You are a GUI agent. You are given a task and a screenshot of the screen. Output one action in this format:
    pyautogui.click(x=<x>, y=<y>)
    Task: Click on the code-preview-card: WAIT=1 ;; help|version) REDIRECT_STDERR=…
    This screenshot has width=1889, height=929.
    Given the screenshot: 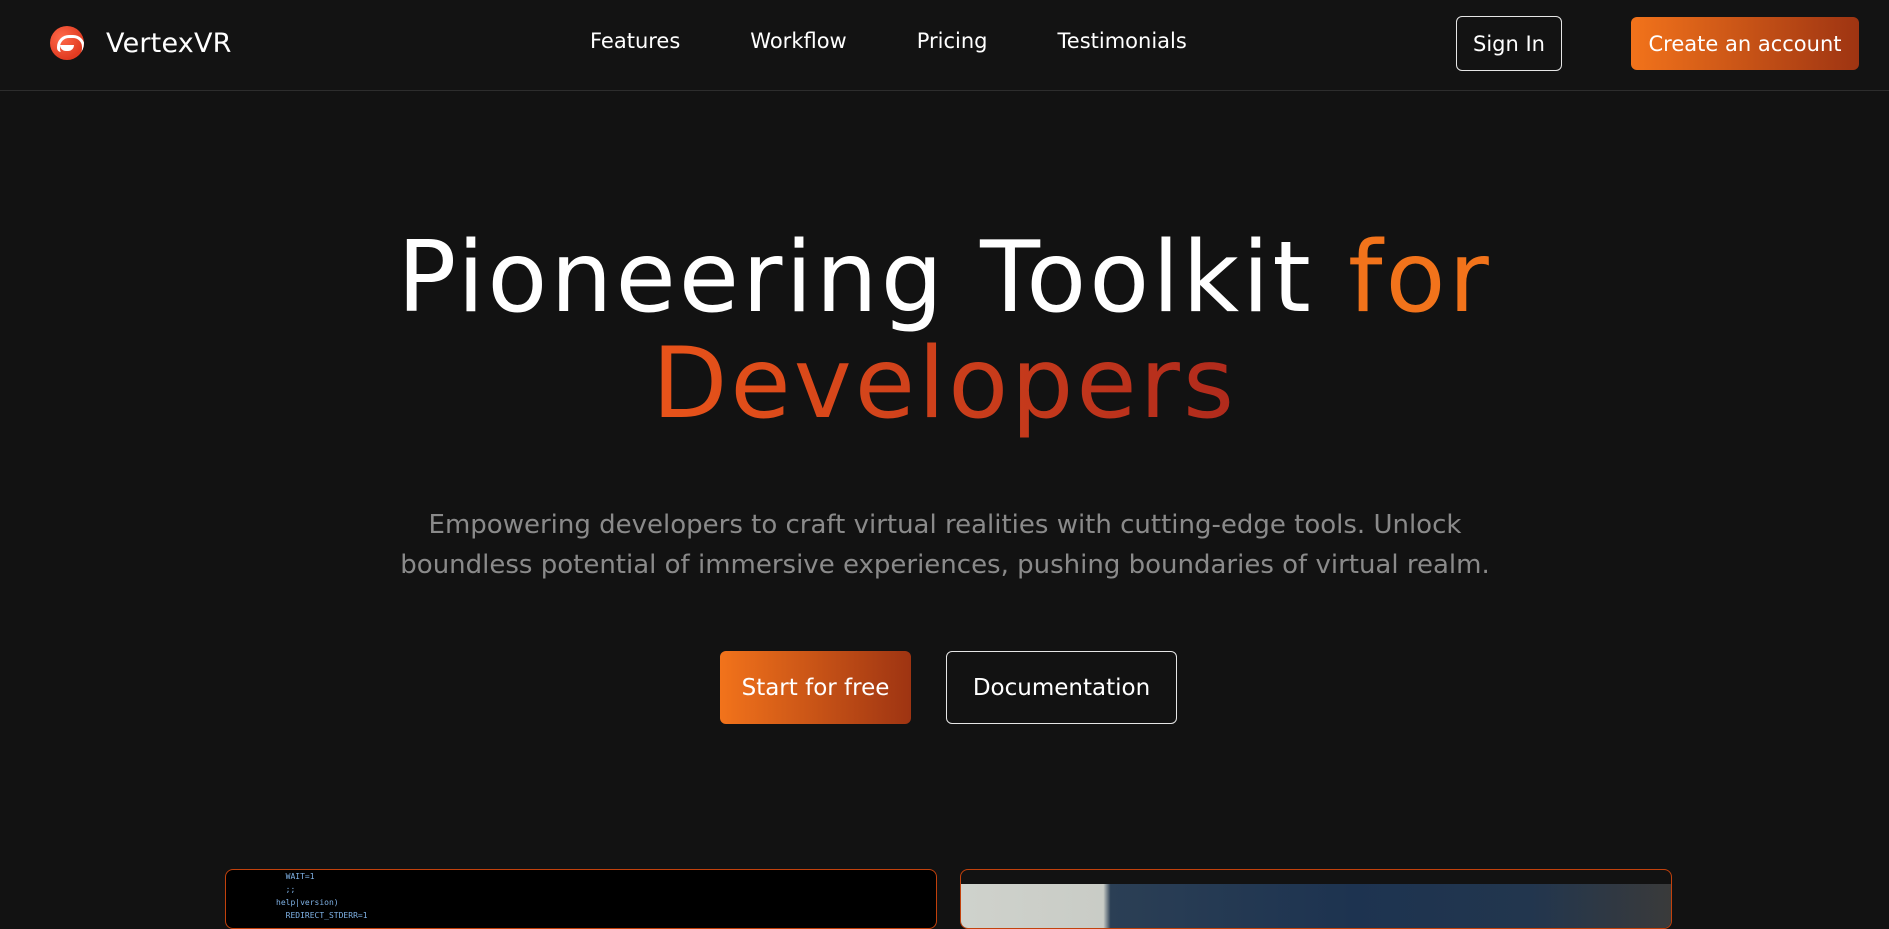 What is the action you would take?
    pyautogui.click(x=581, y=899)
    